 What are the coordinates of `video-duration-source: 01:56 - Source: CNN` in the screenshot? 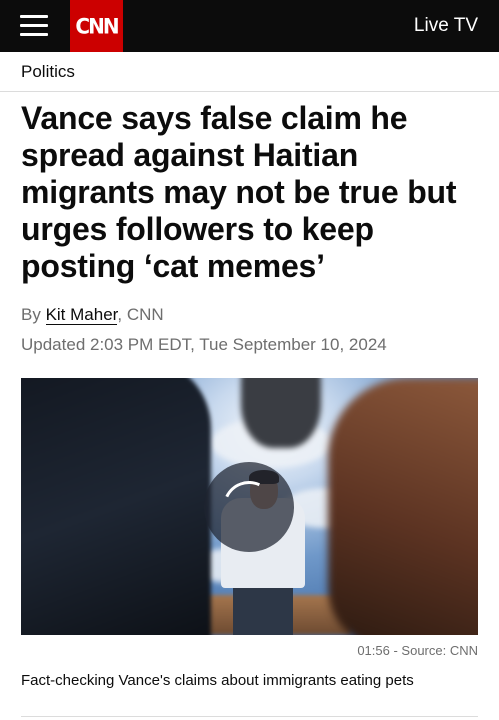 It's located at (417, 650).